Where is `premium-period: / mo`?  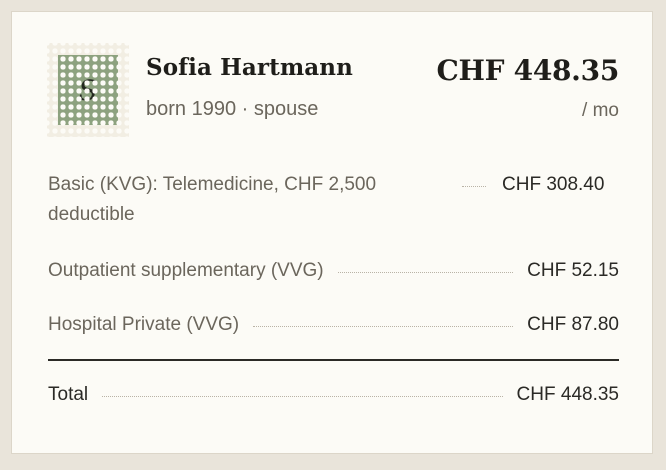
premium-period: / mo is located at coordinates (600, 110).